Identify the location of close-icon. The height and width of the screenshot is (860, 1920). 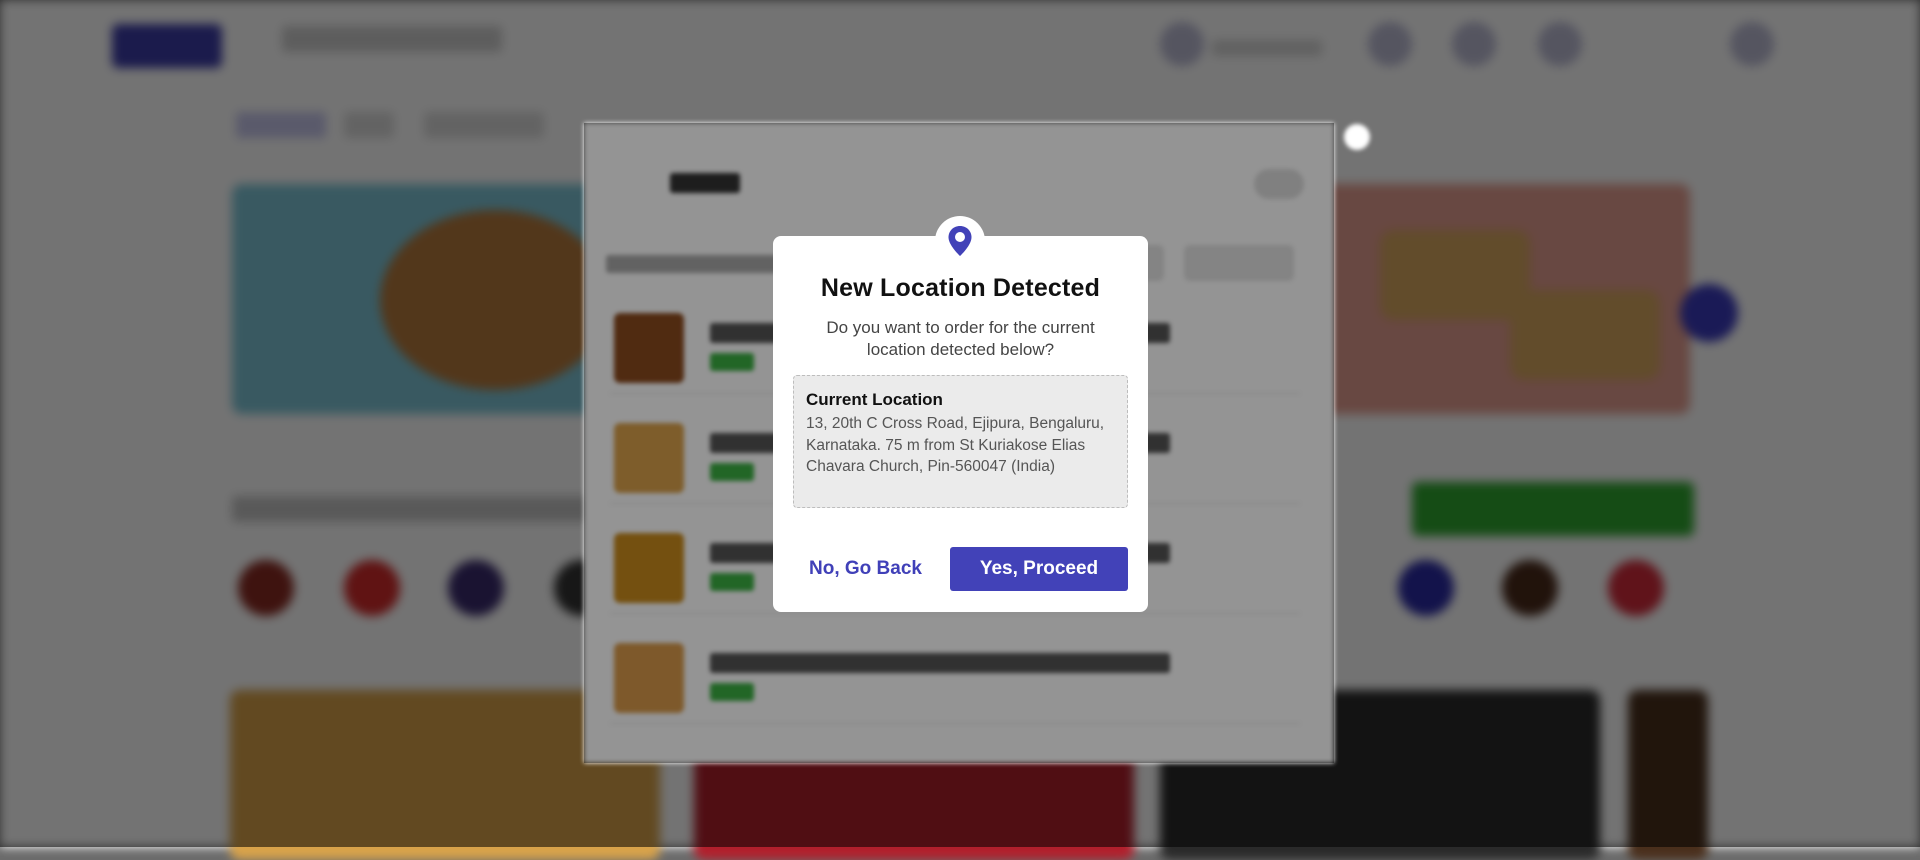
(1357, 137).